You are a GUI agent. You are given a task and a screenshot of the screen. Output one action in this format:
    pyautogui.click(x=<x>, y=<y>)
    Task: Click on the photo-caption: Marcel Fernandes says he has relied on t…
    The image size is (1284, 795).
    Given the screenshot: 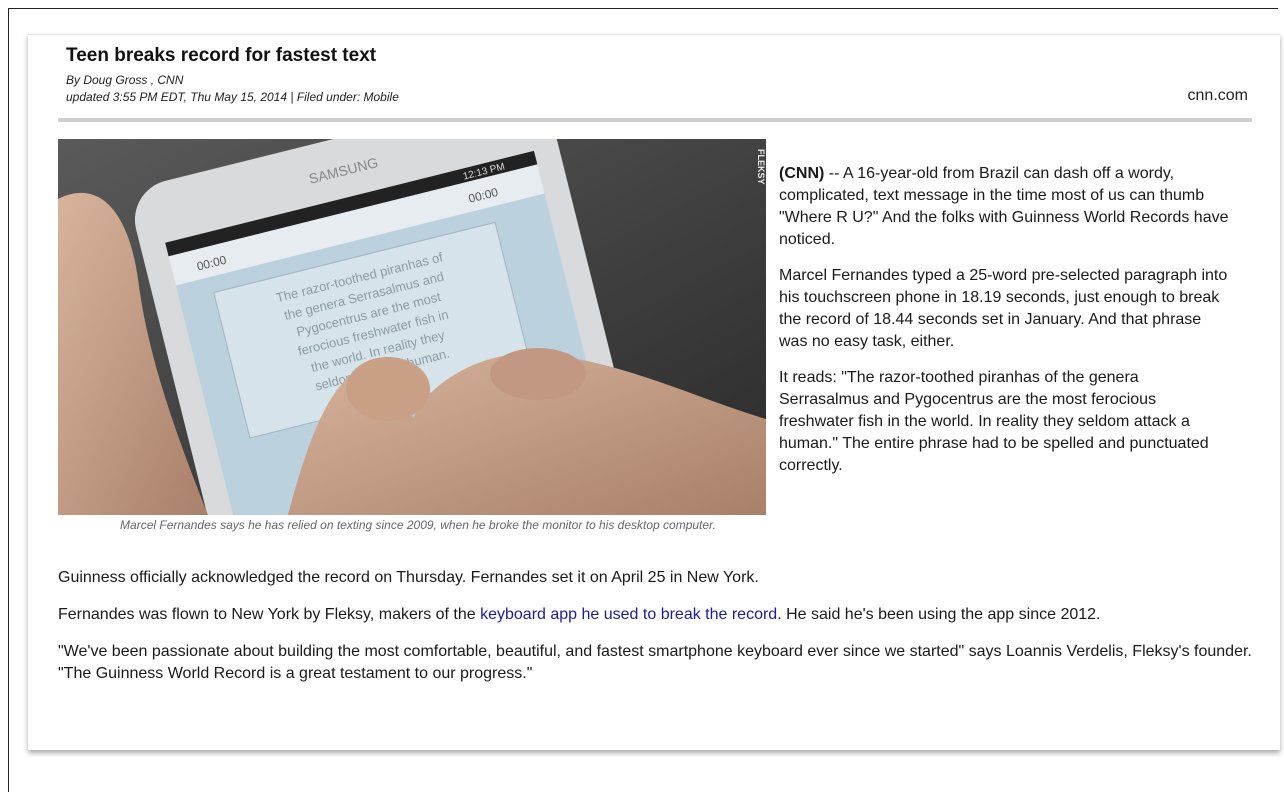 What is the action you would take?
    pyautogui.click(x=418, y=525)
    